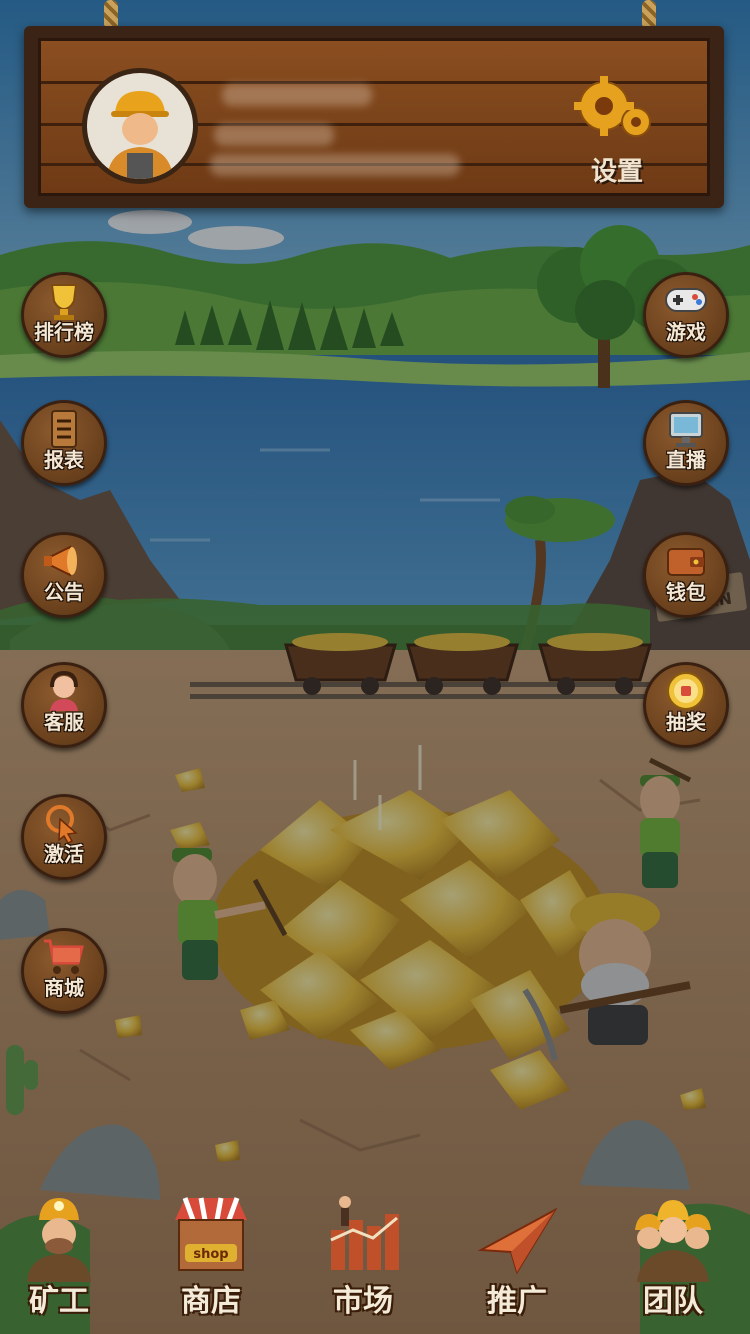 Image resolution: width=750 pixels, height=1334 pixels. I want to click on miner-icon, so click(59, 1240).